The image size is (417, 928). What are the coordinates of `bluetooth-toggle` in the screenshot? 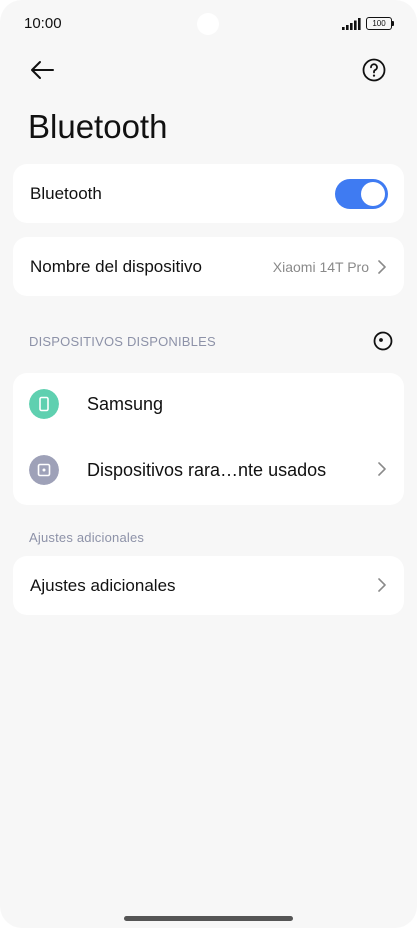 It's located at (361, 194).